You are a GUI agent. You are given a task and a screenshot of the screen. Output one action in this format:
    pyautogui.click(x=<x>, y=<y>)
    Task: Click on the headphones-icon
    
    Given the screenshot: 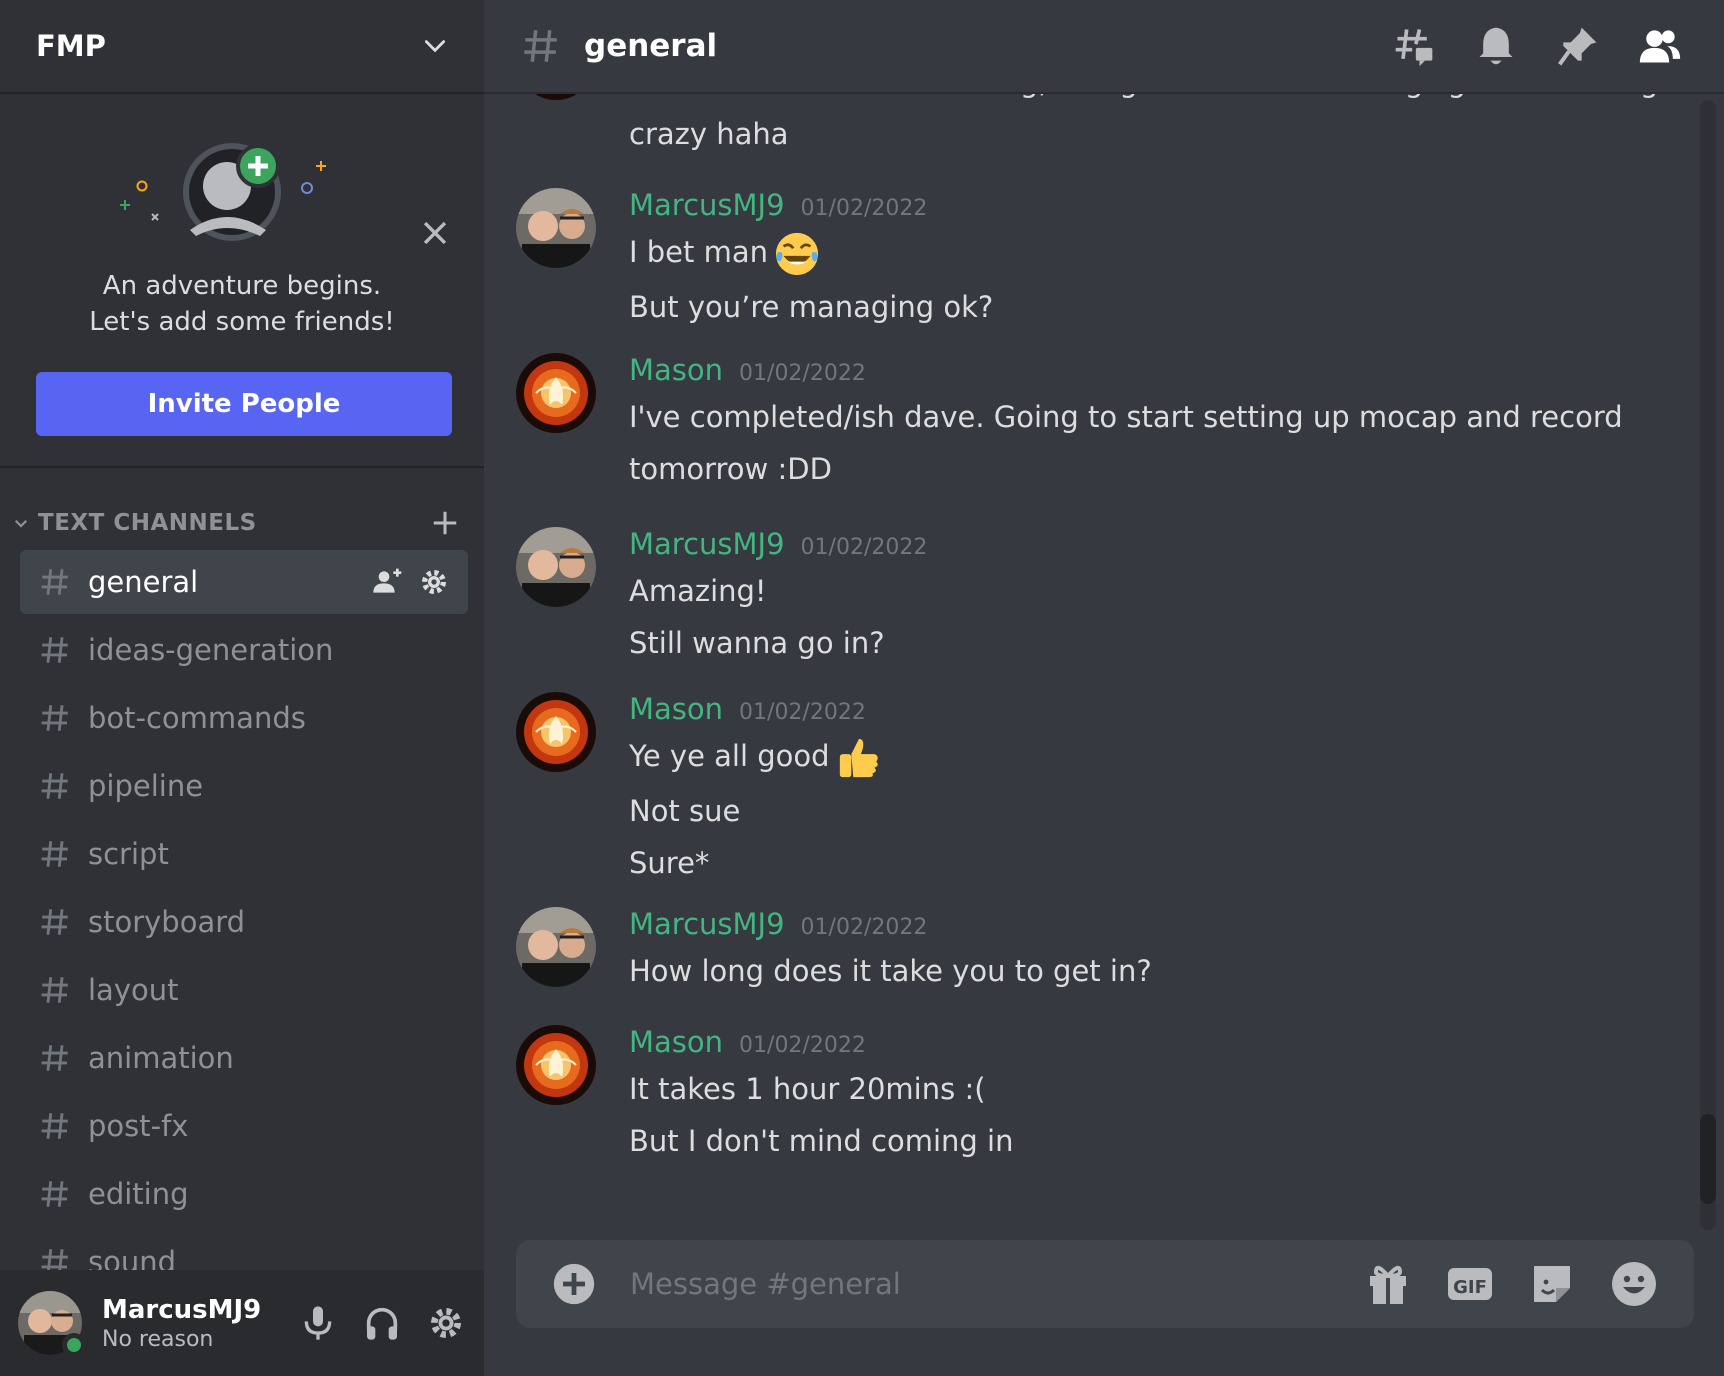 What is the action you would take?
    pyautogui.click(x=382, y=1323)
    